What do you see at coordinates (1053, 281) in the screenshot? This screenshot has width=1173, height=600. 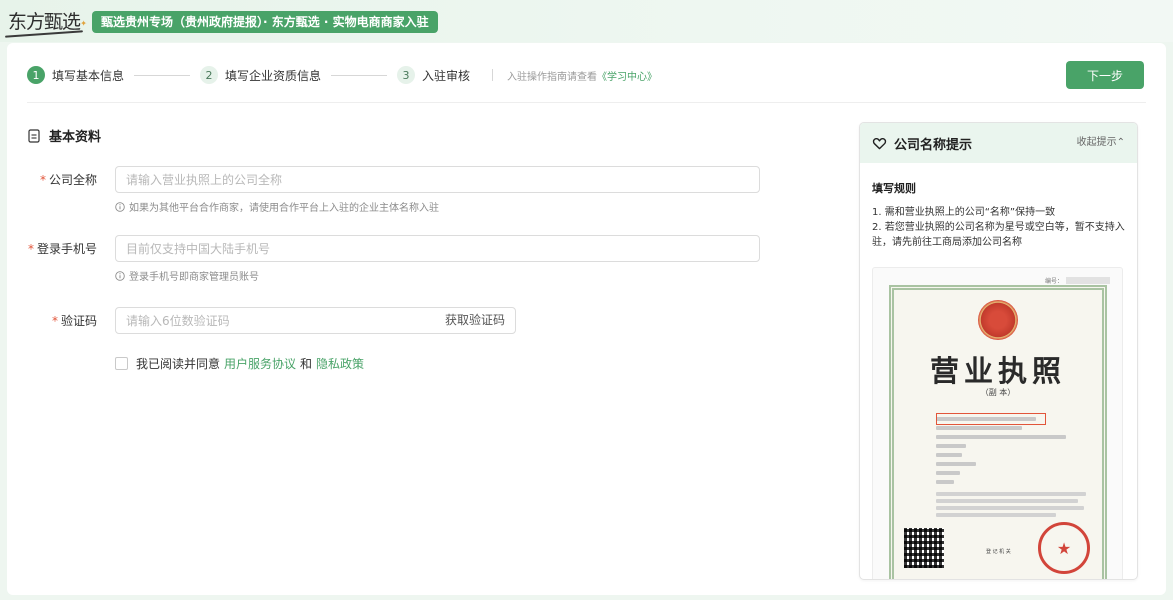 I see `license-number-label: 编号：` at bounding box center [1053, 281].